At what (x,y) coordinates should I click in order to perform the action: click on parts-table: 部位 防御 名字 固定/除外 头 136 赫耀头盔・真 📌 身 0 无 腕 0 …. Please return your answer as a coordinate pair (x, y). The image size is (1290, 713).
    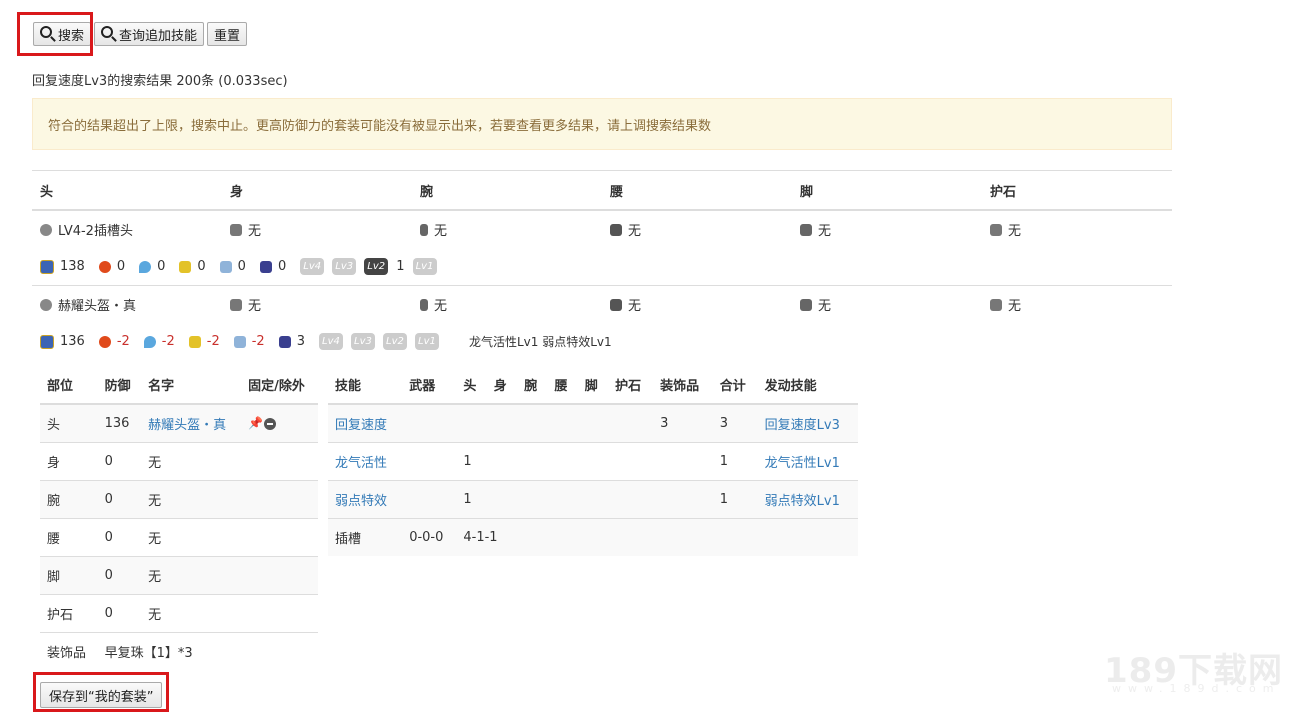
    Looking at the image, I should click on (179, 518).